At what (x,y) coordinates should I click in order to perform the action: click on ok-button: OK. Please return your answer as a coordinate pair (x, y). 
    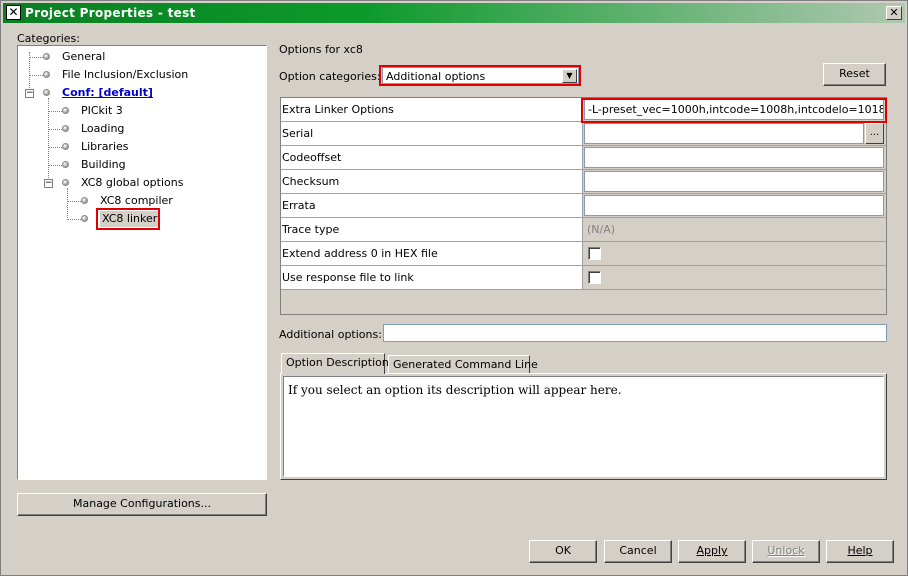
    Looking at the image, I should click on (563, 551).